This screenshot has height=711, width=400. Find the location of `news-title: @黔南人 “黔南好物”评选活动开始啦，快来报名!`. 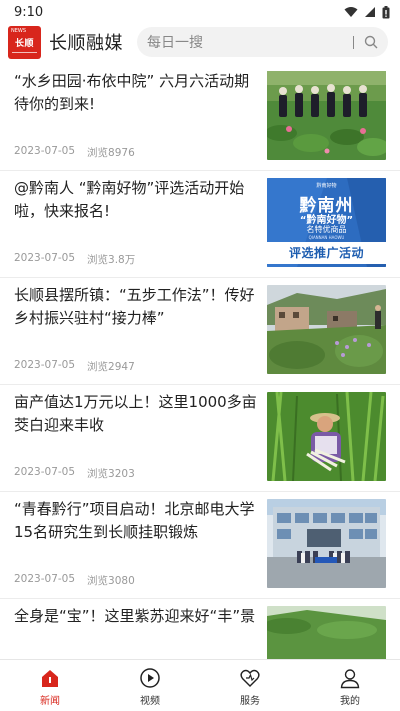

news-title: @黔南人 “黔南好物”评选活动开始啦，快来报名! is located at coordinates (136, 200).